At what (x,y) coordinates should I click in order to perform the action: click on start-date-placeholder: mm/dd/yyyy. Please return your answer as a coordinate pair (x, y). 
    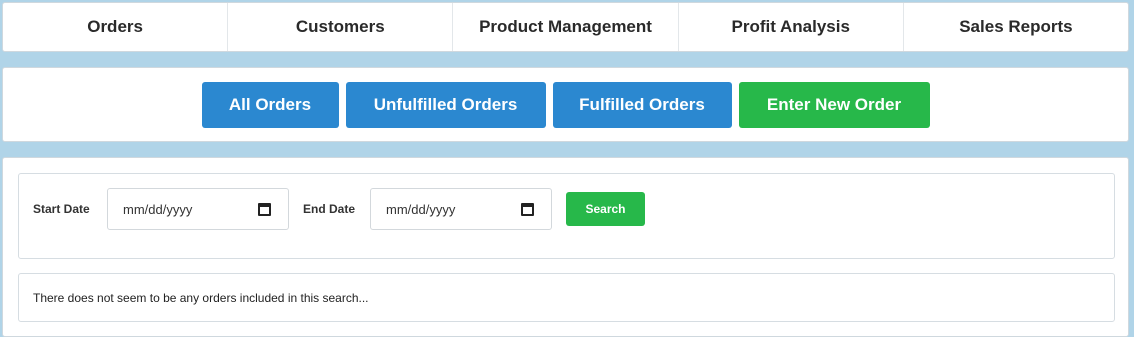
    Looking at the image, I should click on (158, 209).